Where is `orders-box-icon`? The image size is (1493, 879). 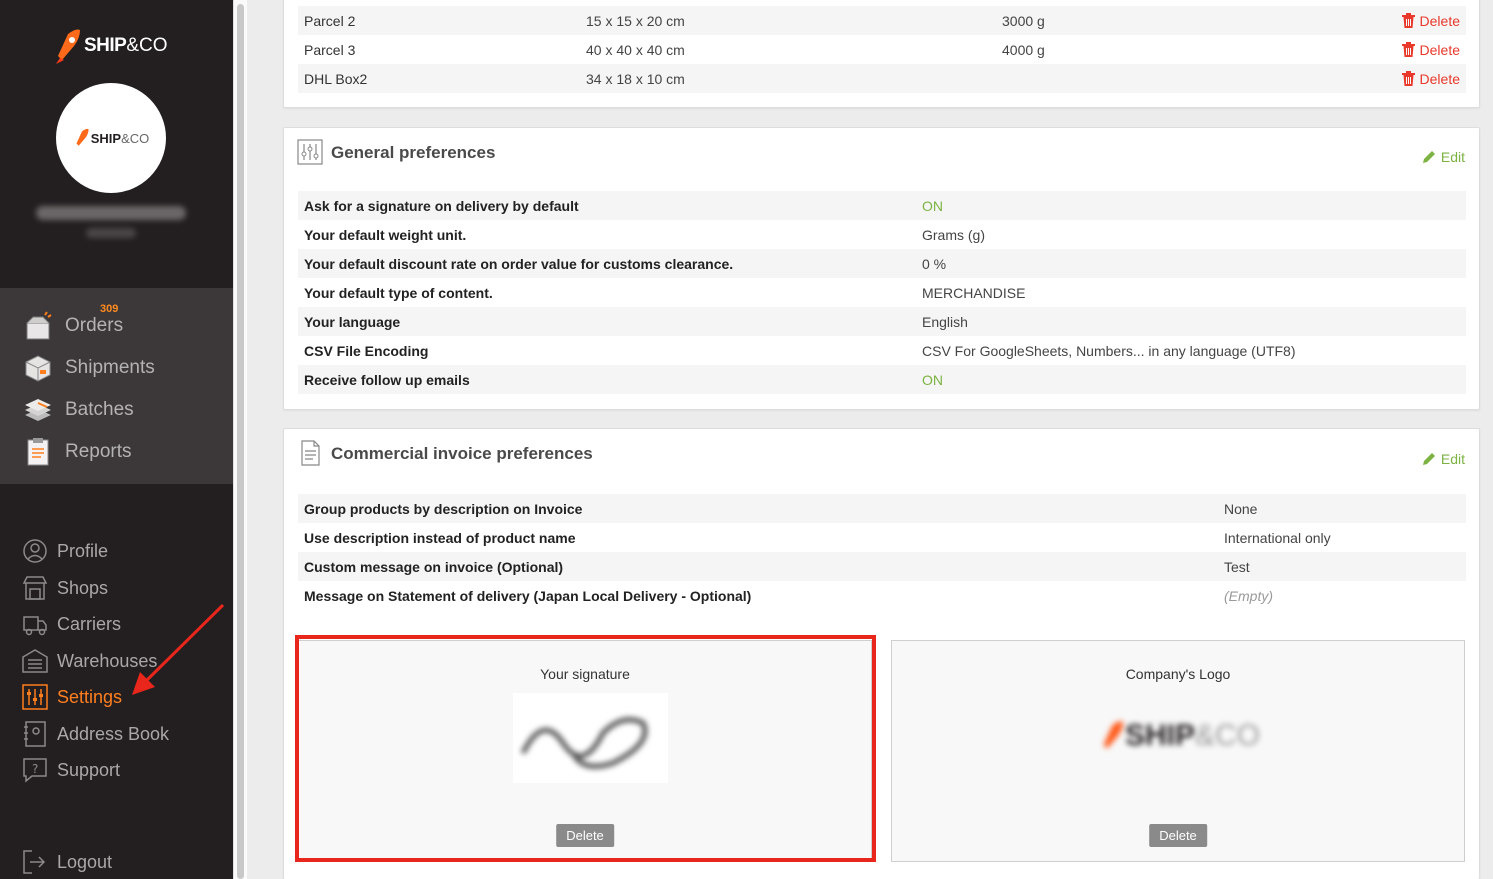
orders-box-icon is located at coordinates (38, 326).